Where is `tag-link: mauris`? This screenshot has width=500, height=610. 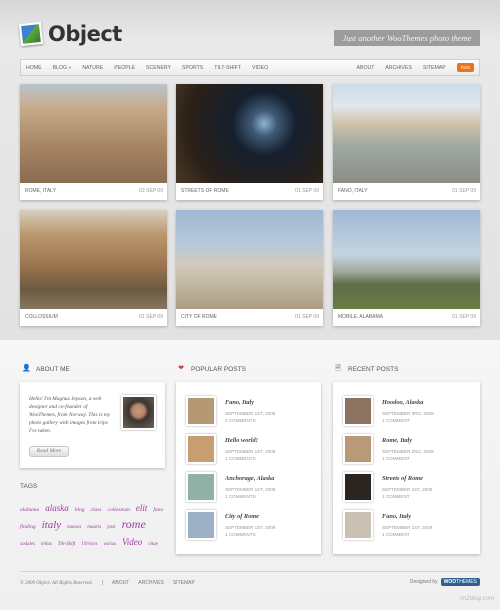
tag-link: mauris is located at coordinates (94, 527).